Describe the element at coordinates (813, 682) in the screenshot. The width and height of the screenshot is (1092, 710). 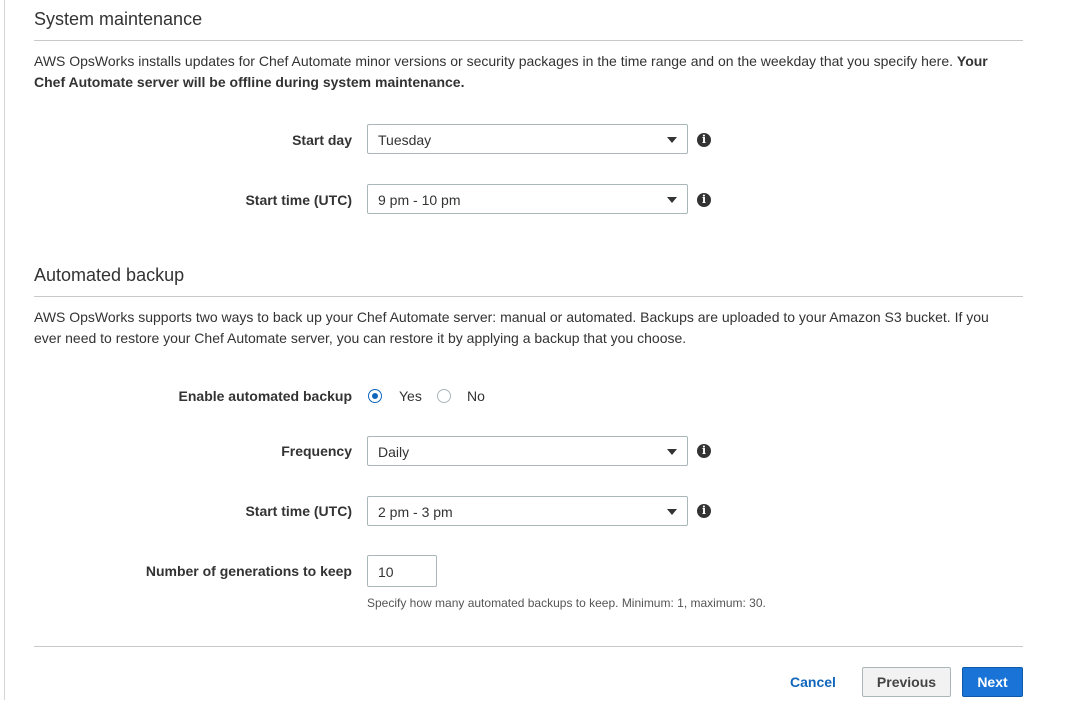
I see `cancel-button: Cancel` at that location.